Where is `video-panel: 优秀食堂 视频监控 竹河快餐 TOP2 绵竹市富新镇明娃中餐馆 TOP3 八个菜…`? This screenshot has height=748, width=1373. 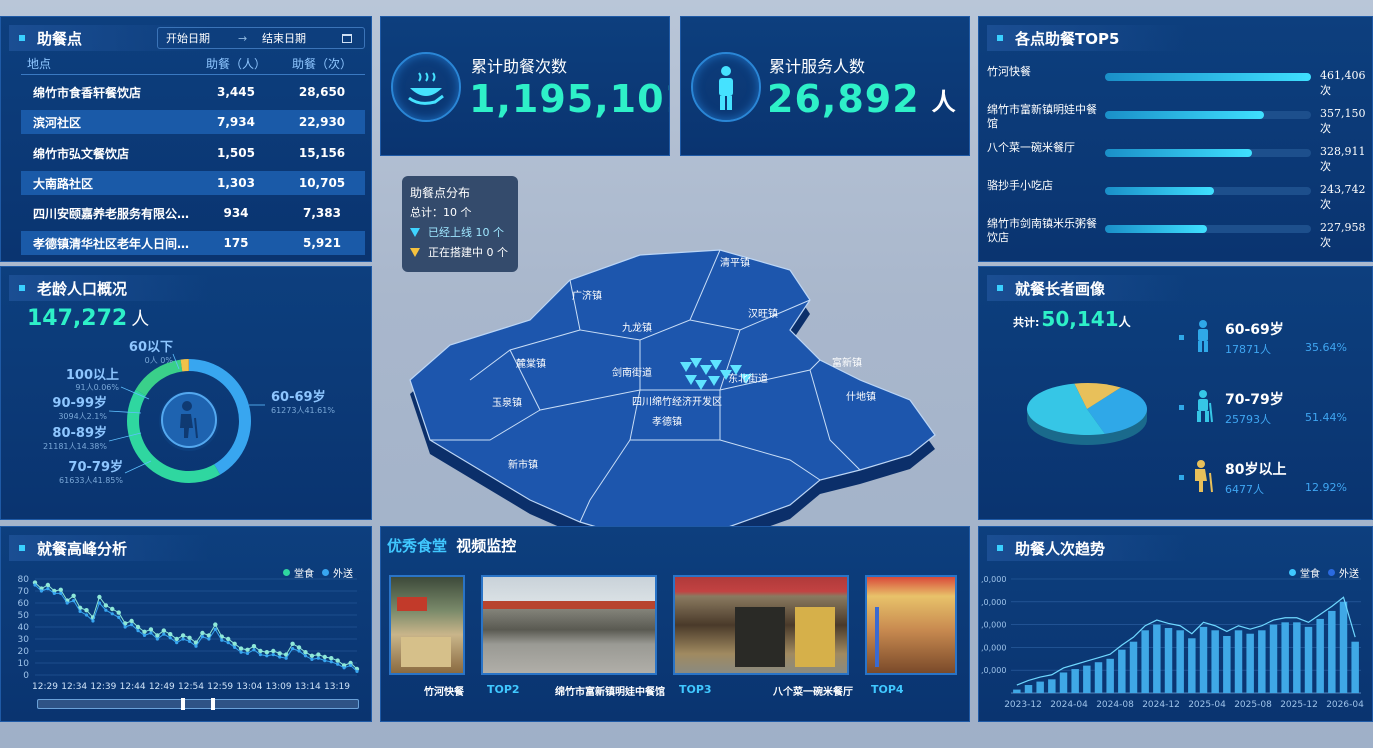
video-panel: 优秀食堂 视频监控 竹河快餐 TOP2 绵竹市富新镇明娃中餐馆 TOP3 八个菜… is located at coordinates (675, 624).